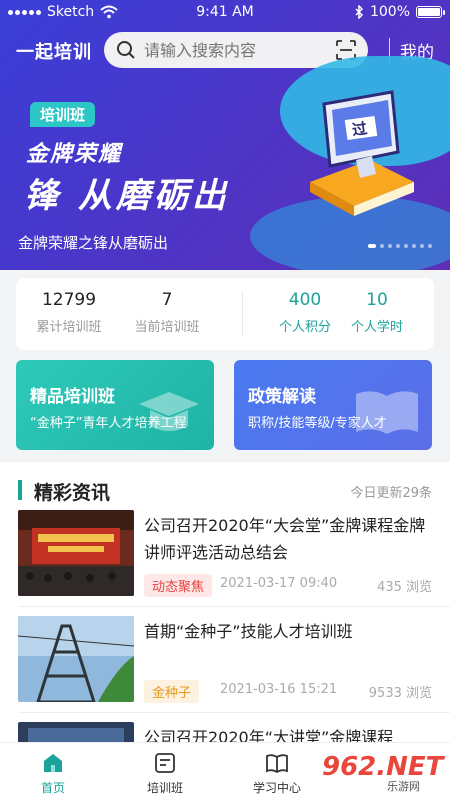  I want to click on bluetooth-icon, so click(359, 12).